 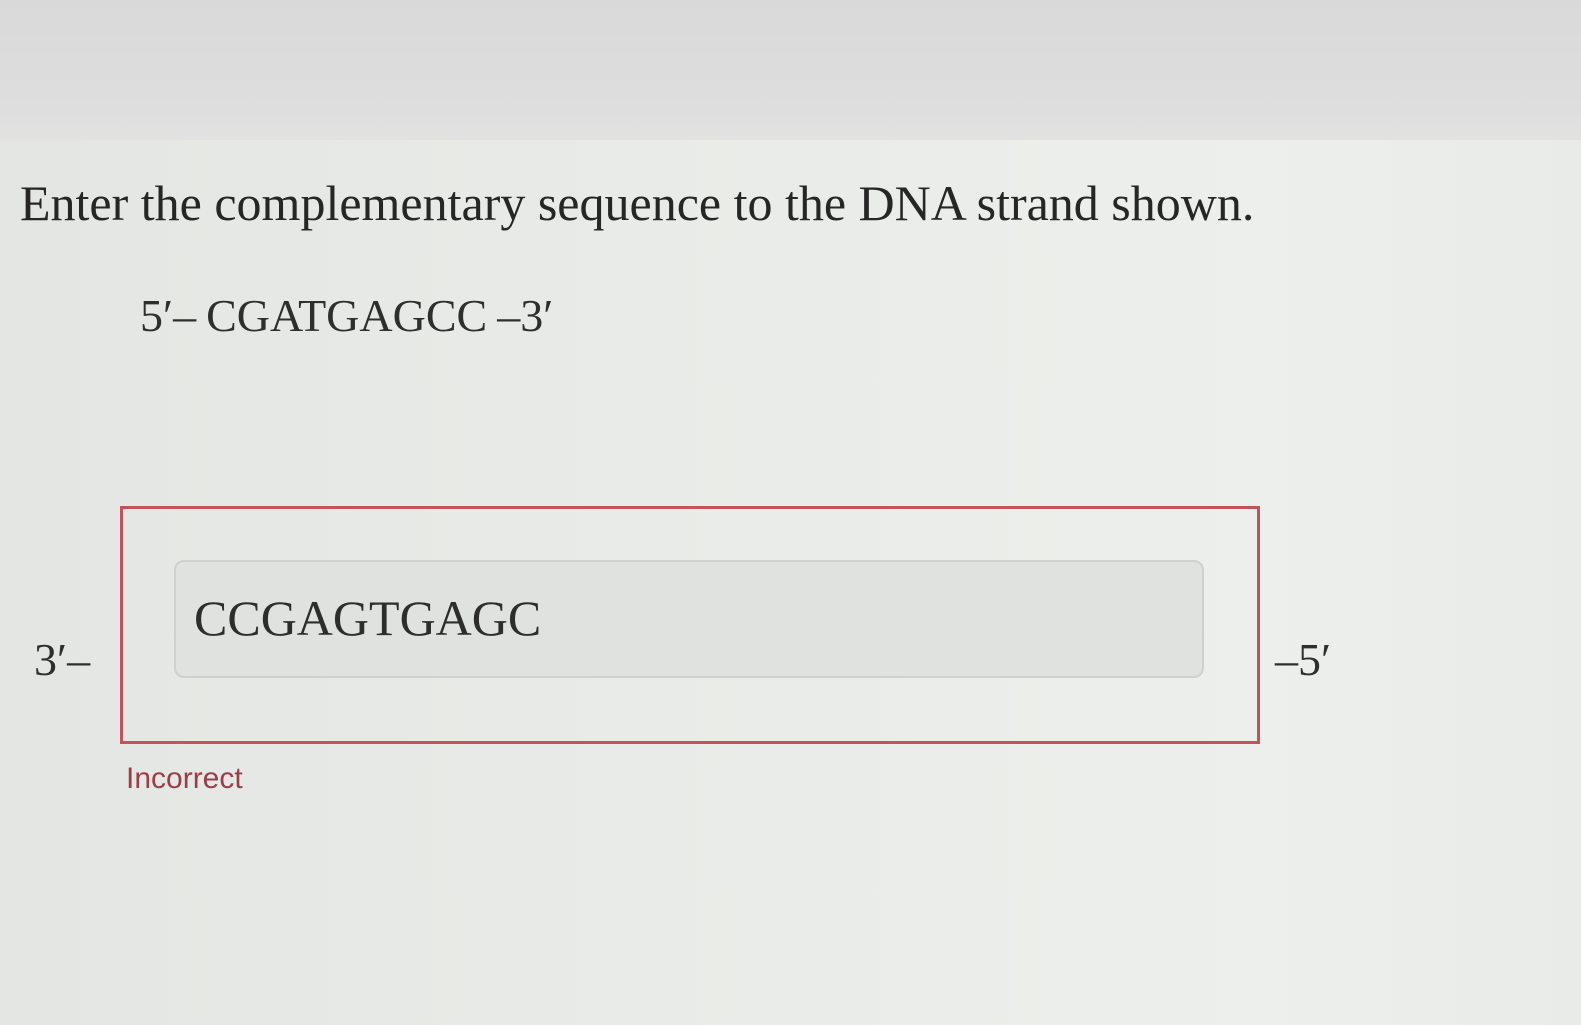 What do you see at coordinates (790, 70) in the screenshot?
I see `top-band` at bounding box center [790, 70].